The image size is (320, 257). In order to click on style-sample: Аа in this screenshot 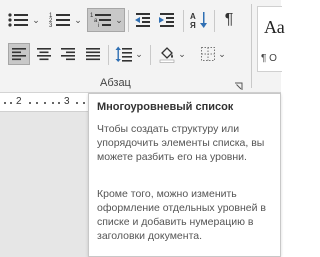, I will do `click(274, 27)`.